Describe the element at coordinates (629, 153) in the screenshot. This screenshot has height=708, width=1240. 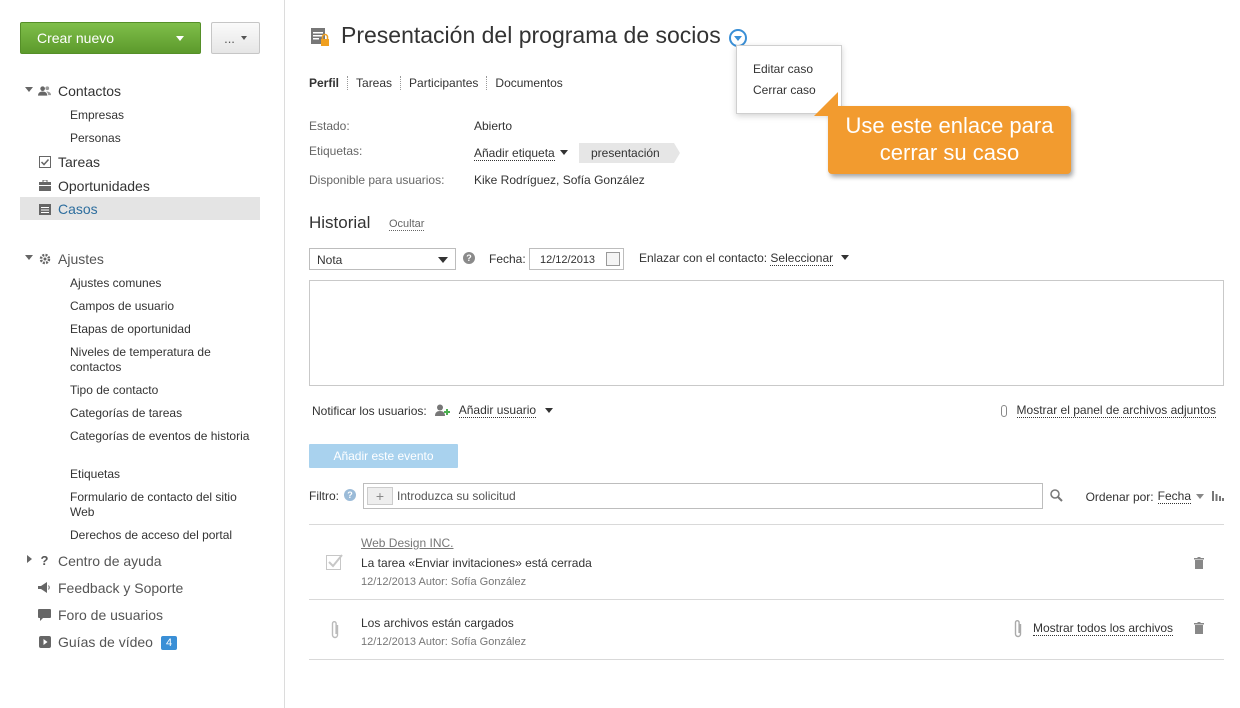
I see `tag-chip: presentación` at that location.